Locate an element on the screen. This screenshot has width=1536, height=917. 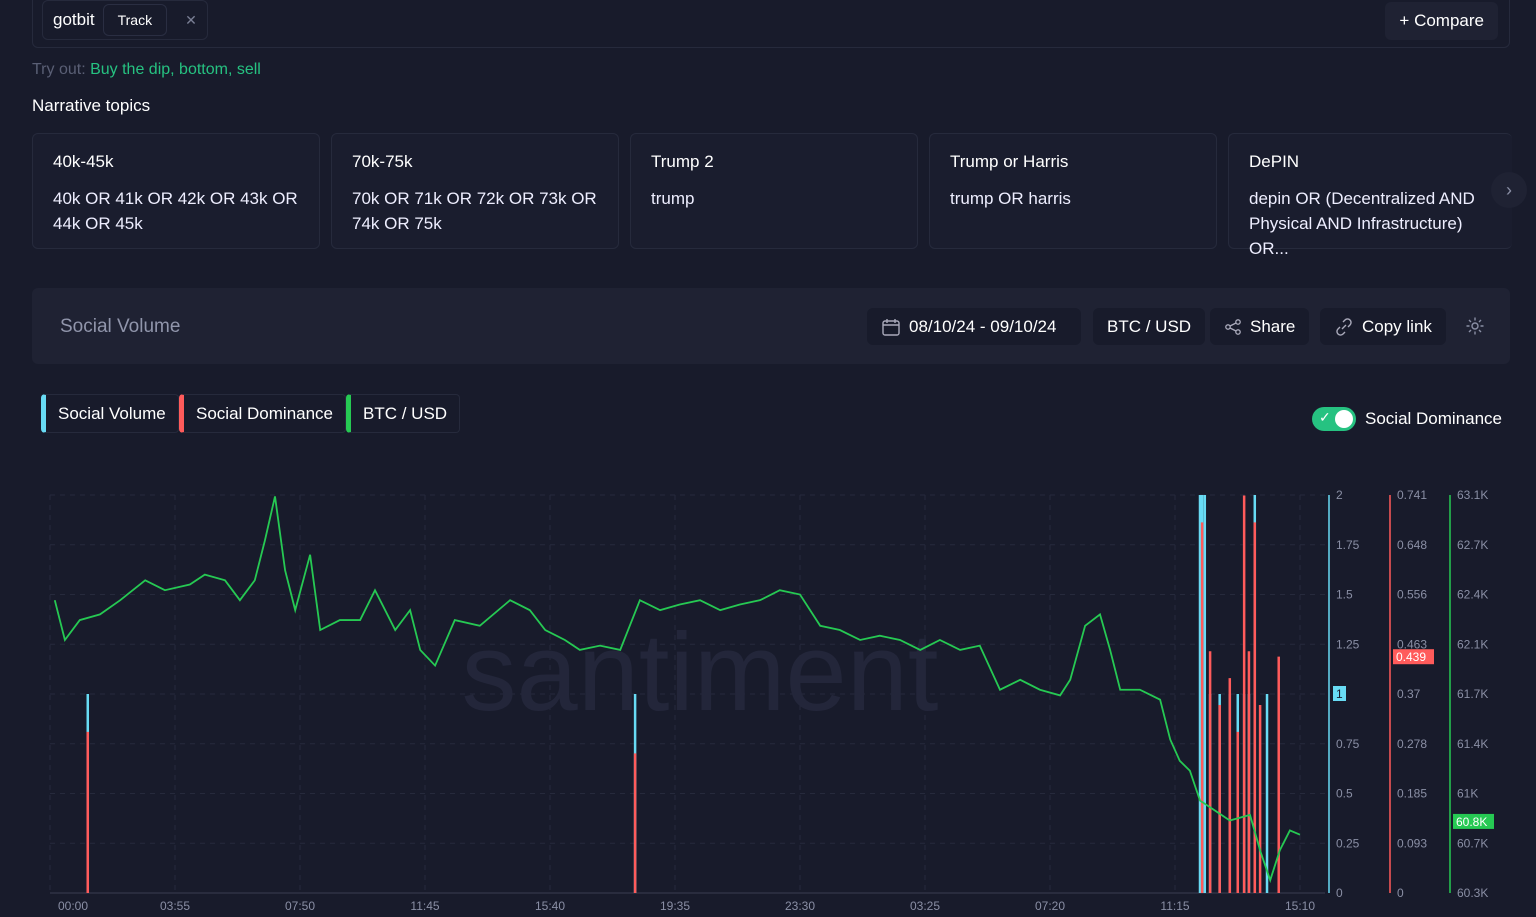
try-out: Try out: Buy the dip, bottom, sell is located at coordinates (146, 70).